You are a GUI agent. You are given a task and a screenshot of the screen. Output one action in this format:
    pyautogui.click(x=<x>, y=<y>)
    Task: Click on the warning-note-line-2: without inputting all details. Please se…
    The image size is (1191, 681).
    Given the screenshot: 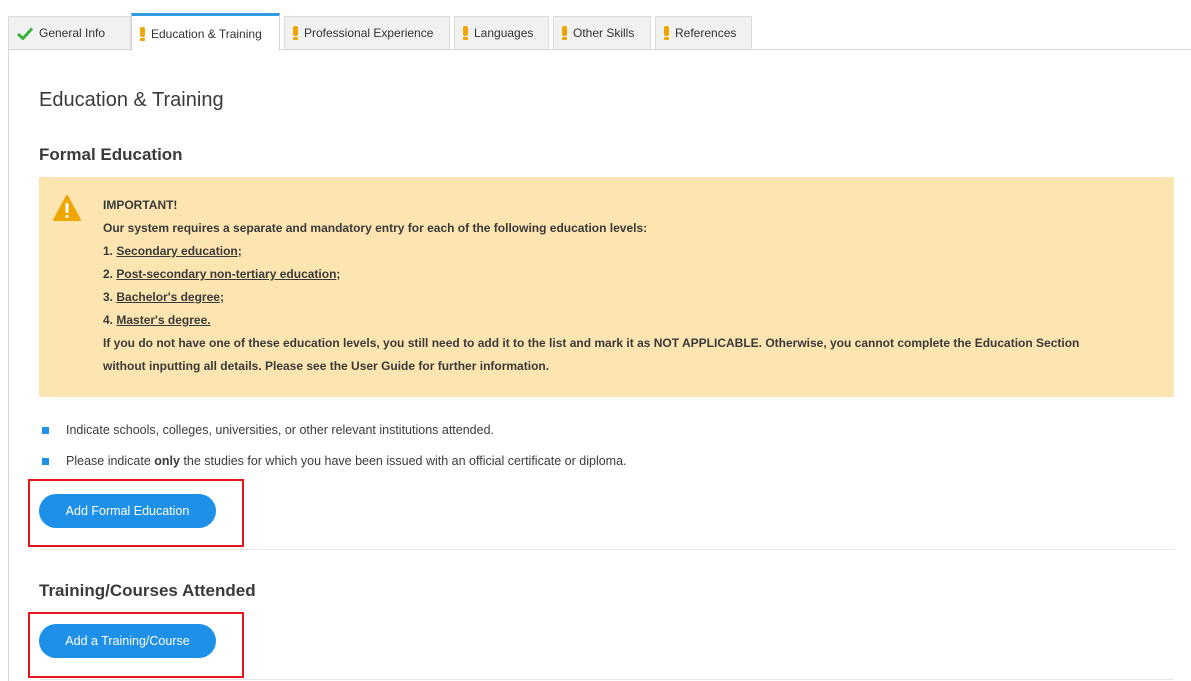 What is the action you would take?
    pyautogui.click(x=326, y=366)
    